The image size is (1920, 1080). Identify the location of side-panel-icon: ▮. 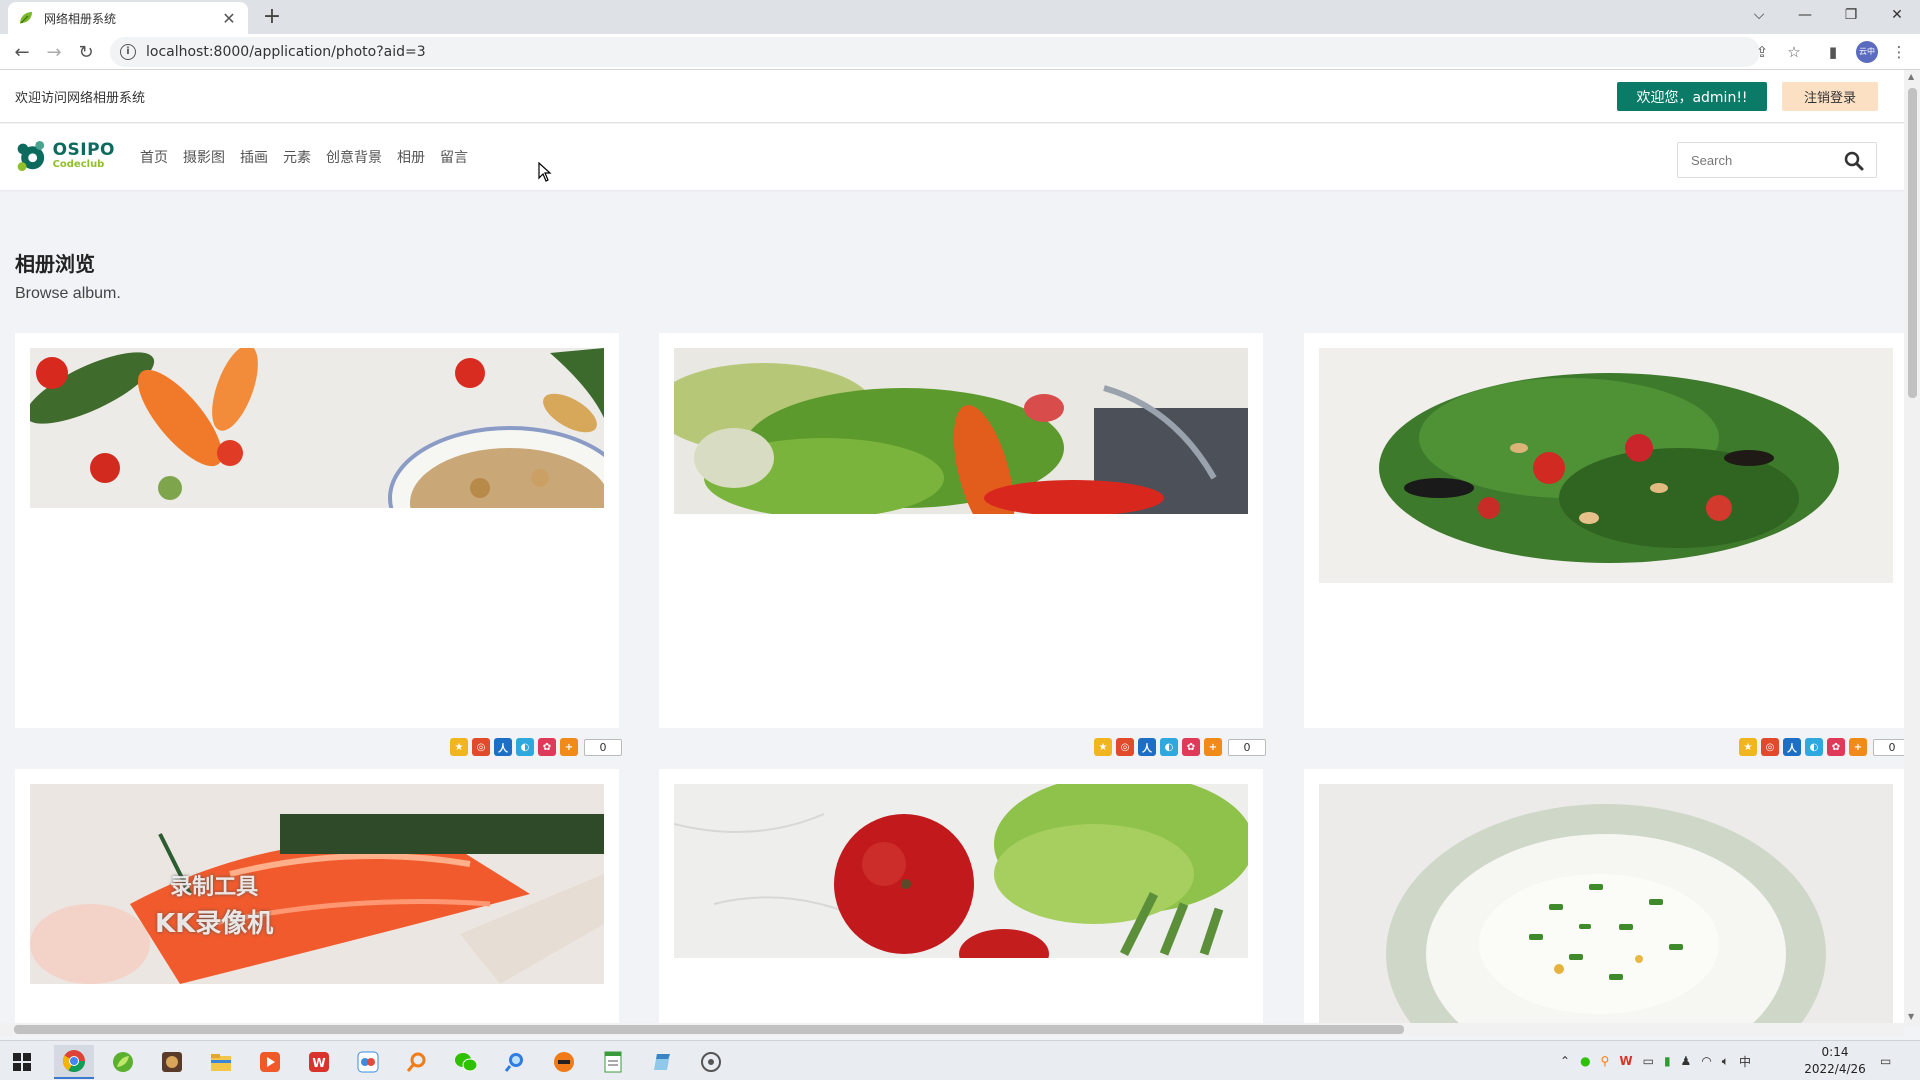
(1833, 52).